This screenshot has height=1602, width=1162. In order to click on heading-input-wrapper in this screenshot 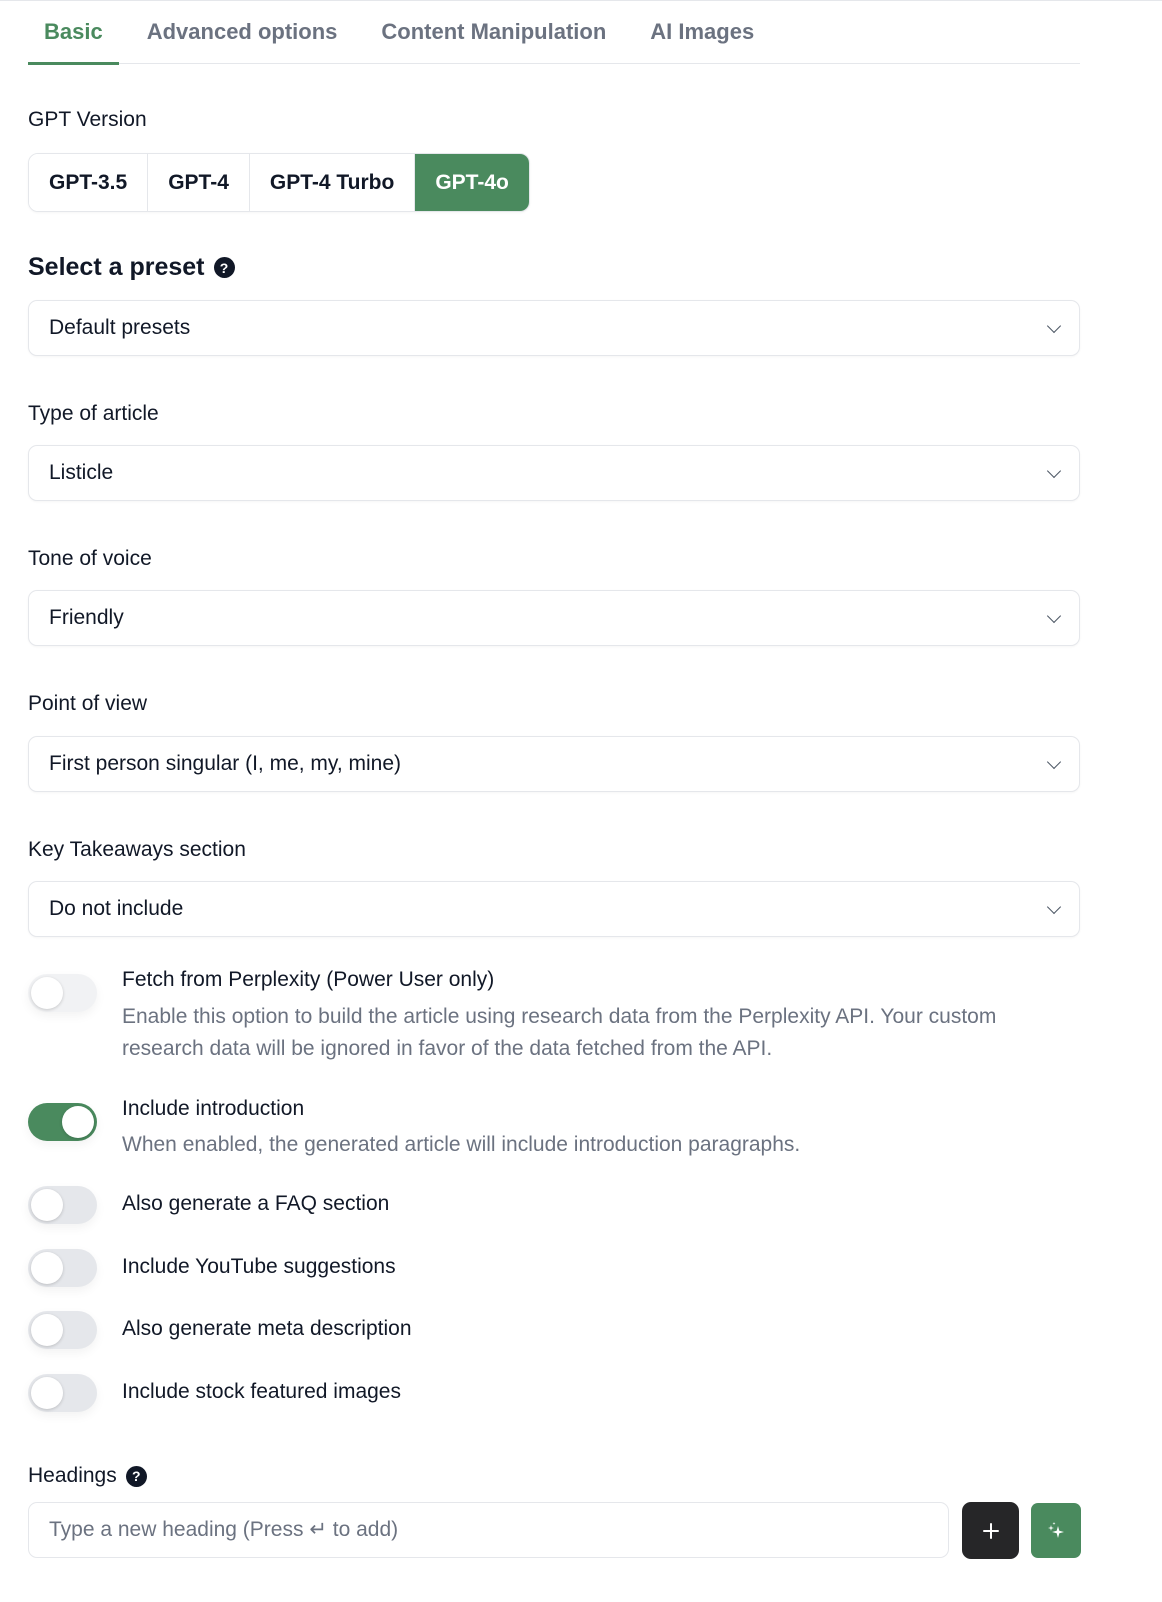, I will do `click(488, 1530)`.